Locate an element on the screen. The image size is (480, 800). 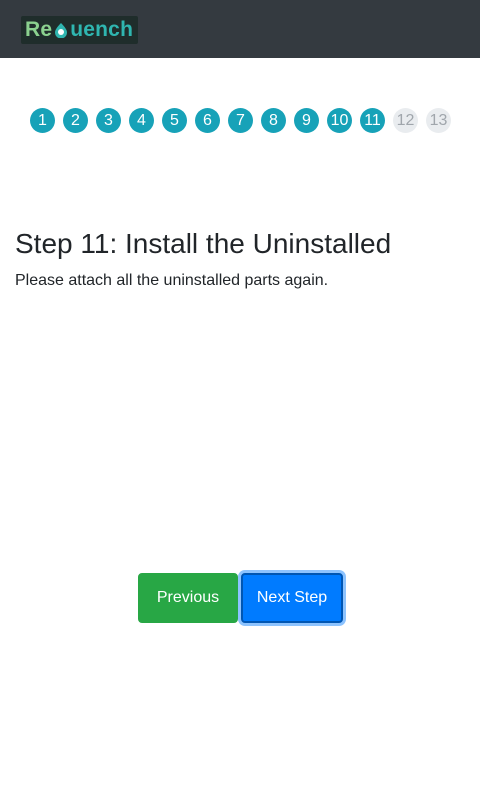
step-13: 13 is located at coordinates (438, 120).